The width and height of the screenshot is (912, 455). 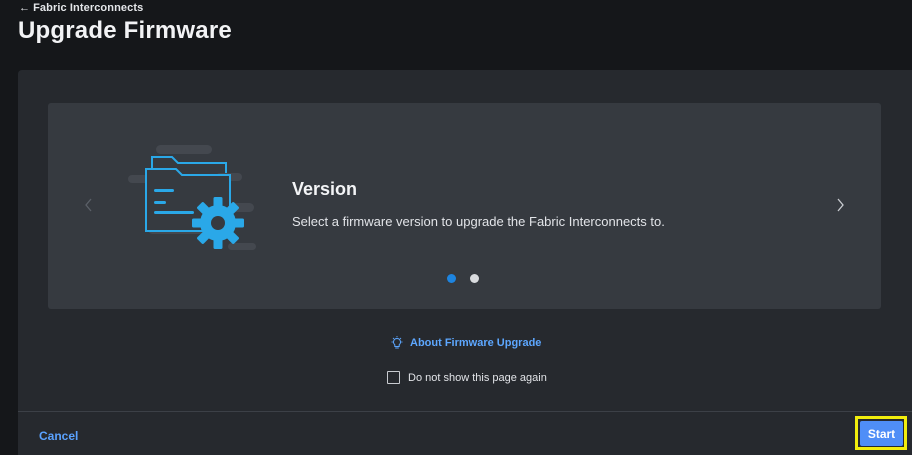 I want to click on arrow-left-icon: ←, so click(x=25, y=7).